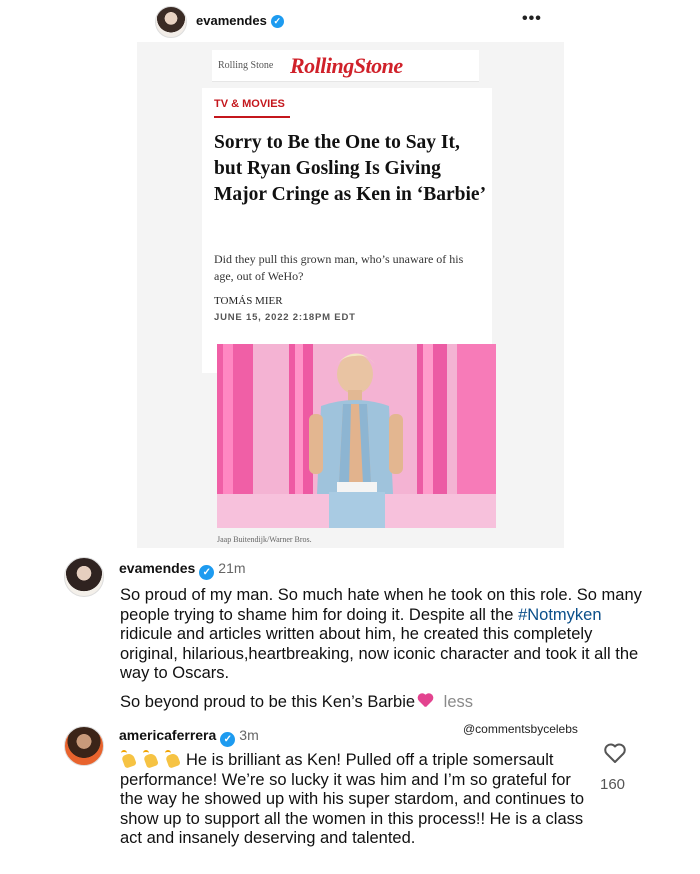  I want to click on comment-text-part: So beyond proud to be this Ken’s Barbie, so click(268, 702).